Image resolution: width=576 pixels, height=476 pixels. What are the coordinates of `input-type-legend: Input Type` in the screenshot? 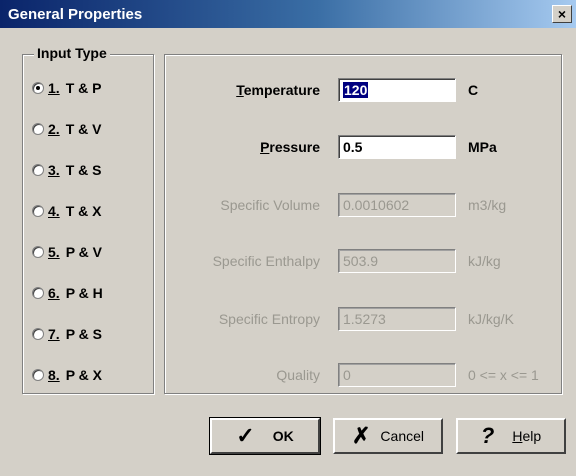 It's located at (72, 53).